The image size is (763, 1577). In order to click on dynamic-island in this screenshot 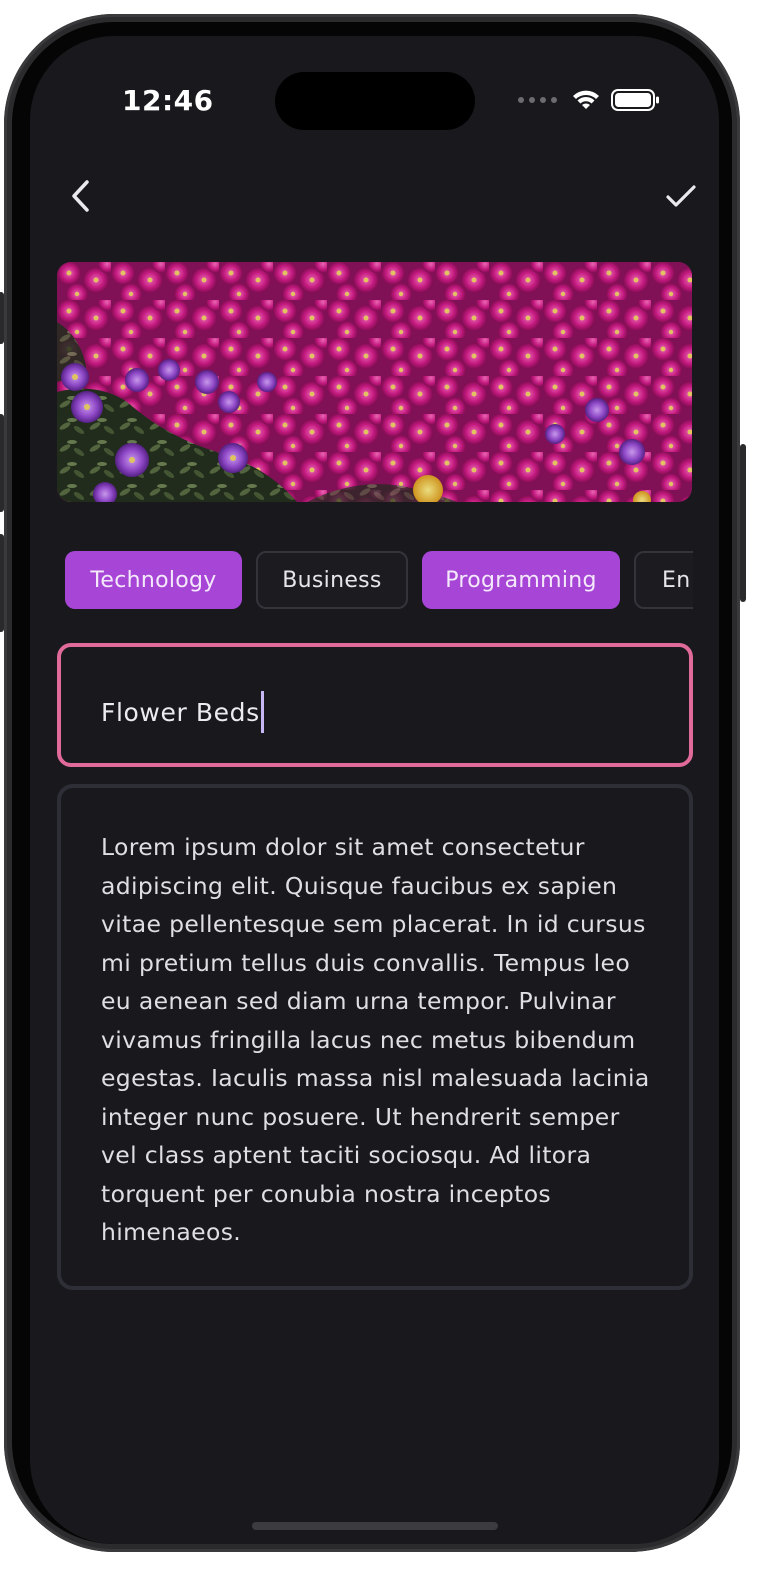, I will do `click(375, 101)`.